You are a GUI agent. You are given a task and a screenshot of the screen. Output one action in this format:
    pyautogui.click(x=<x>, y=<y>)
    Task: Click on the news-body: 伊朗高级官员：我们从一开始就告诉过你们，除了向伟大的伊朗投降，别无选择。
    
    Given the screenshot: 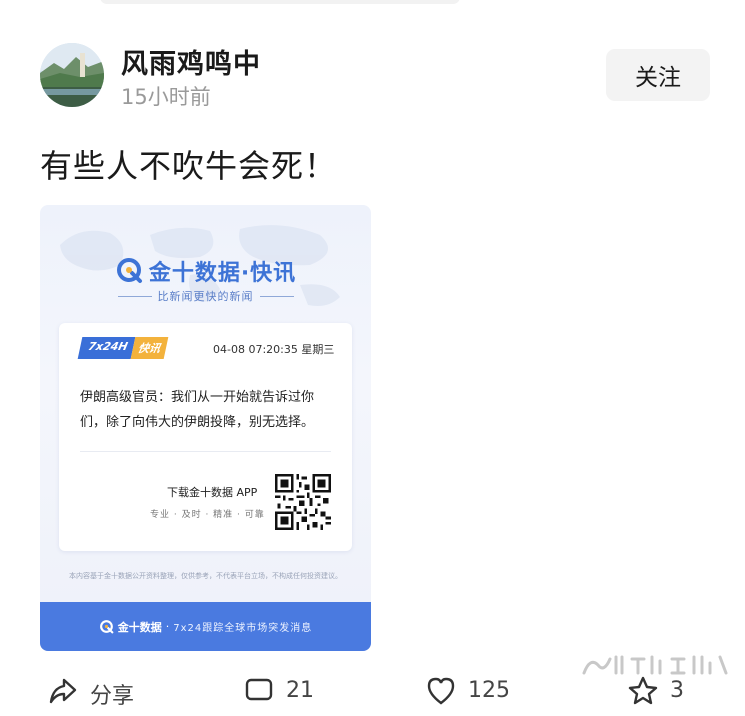 What is the action you would take?
    pyautogui.click(x=197, y=410)
    